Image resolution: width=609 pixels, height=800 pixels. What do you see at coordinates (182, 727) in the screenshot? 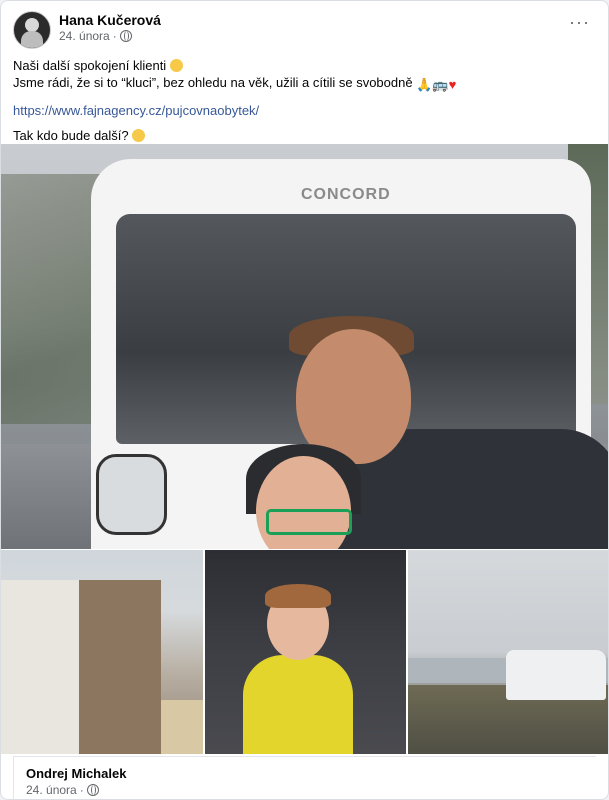
I see `yellow-building` at bounding box center [182, 727].